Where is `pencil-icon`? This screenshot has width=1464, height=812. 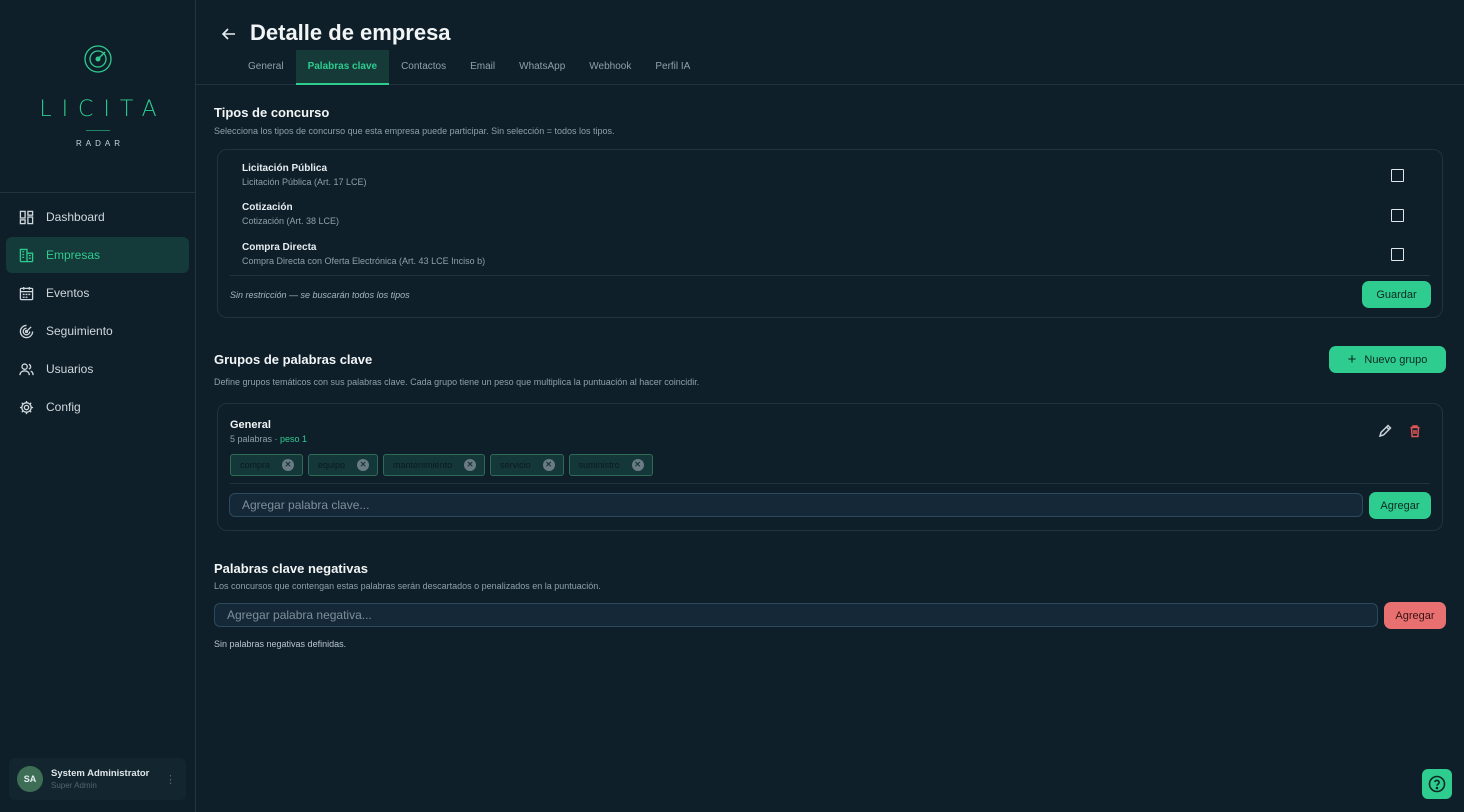 pencil-icon is located at coordinates (1385, 431).